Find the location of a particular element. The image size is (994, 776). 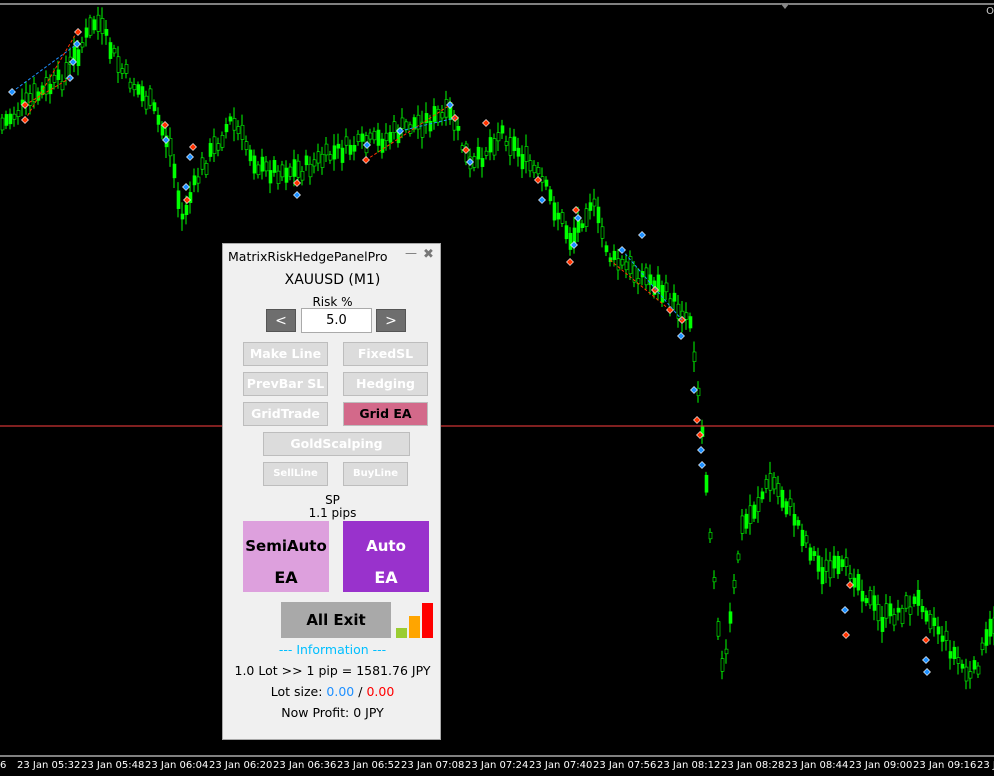

semi-auto-ea-button: SemiAuto EA is located at coordinates (286, 556).